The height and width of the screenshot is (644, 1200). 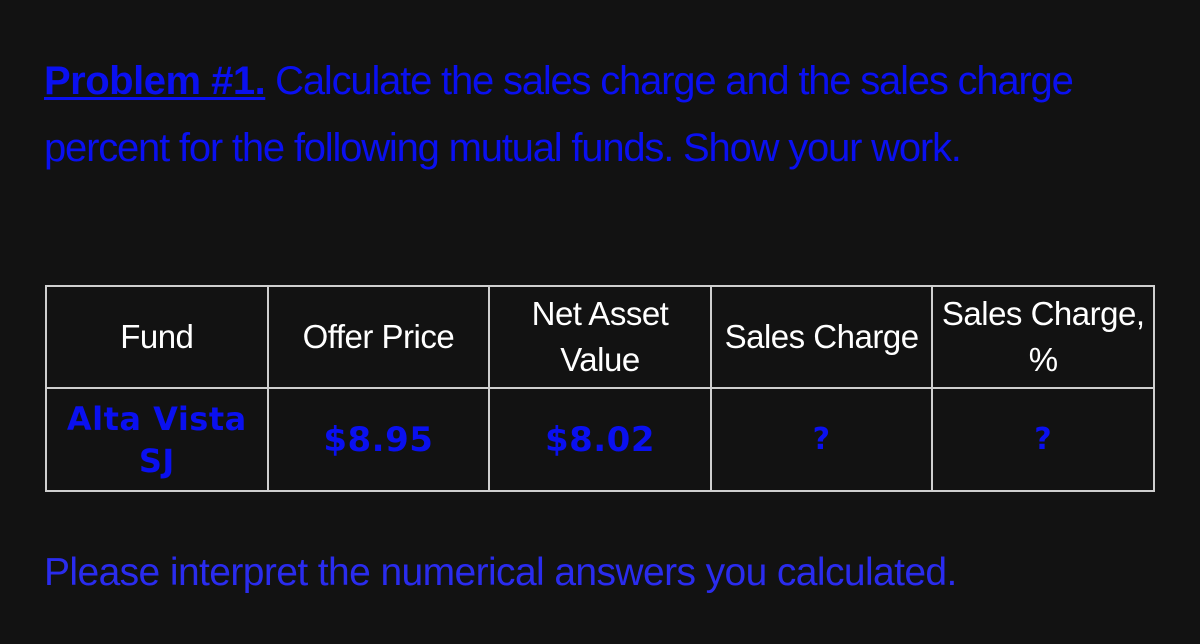 What do you see at coordinates (1043, 439) in the screenshot?
I see `cell-sales-charge-percent: ?` at bounding box center [1043, 439].